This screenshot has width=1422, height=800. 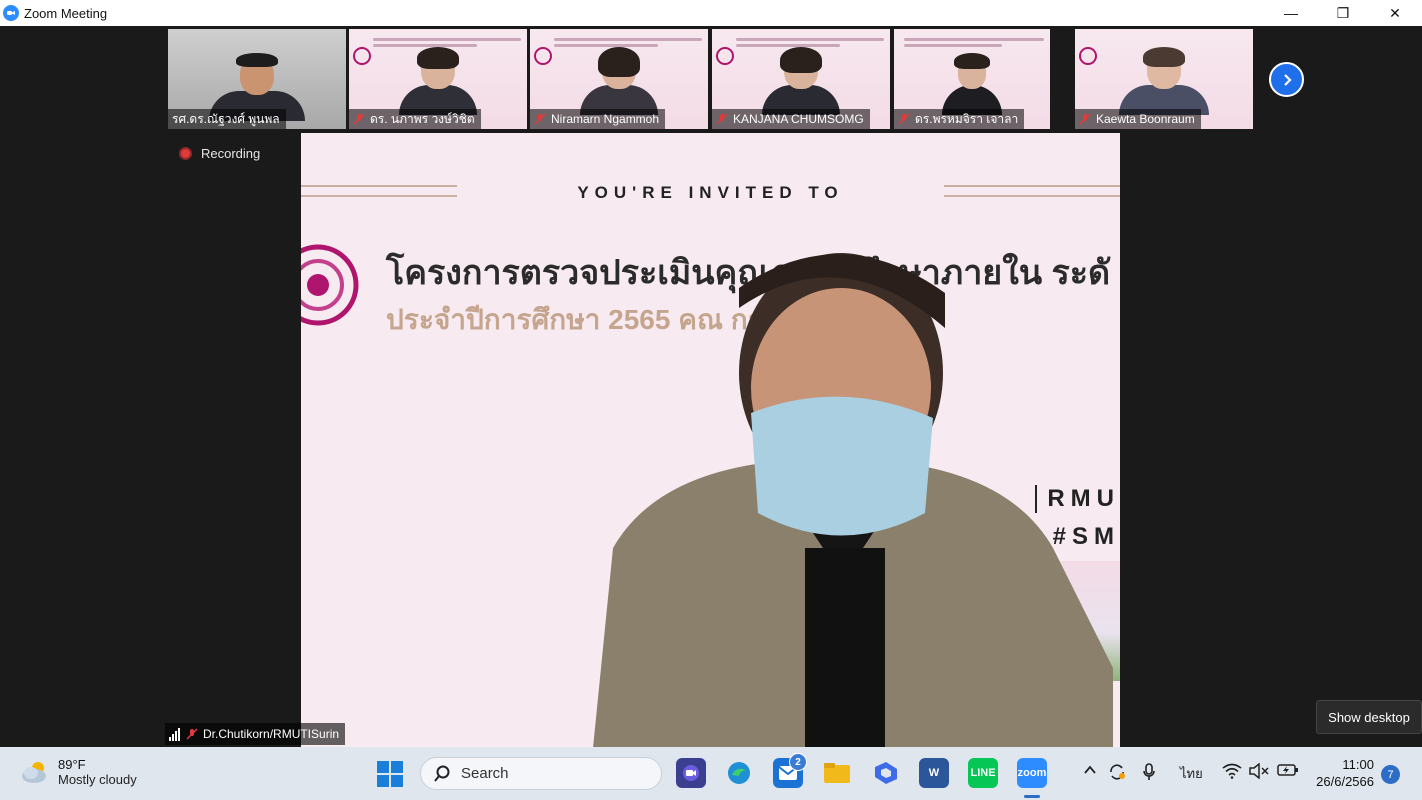 I want to click on participant-name-bar: Kaewta Boonraum, so click(x=1138, y=119).